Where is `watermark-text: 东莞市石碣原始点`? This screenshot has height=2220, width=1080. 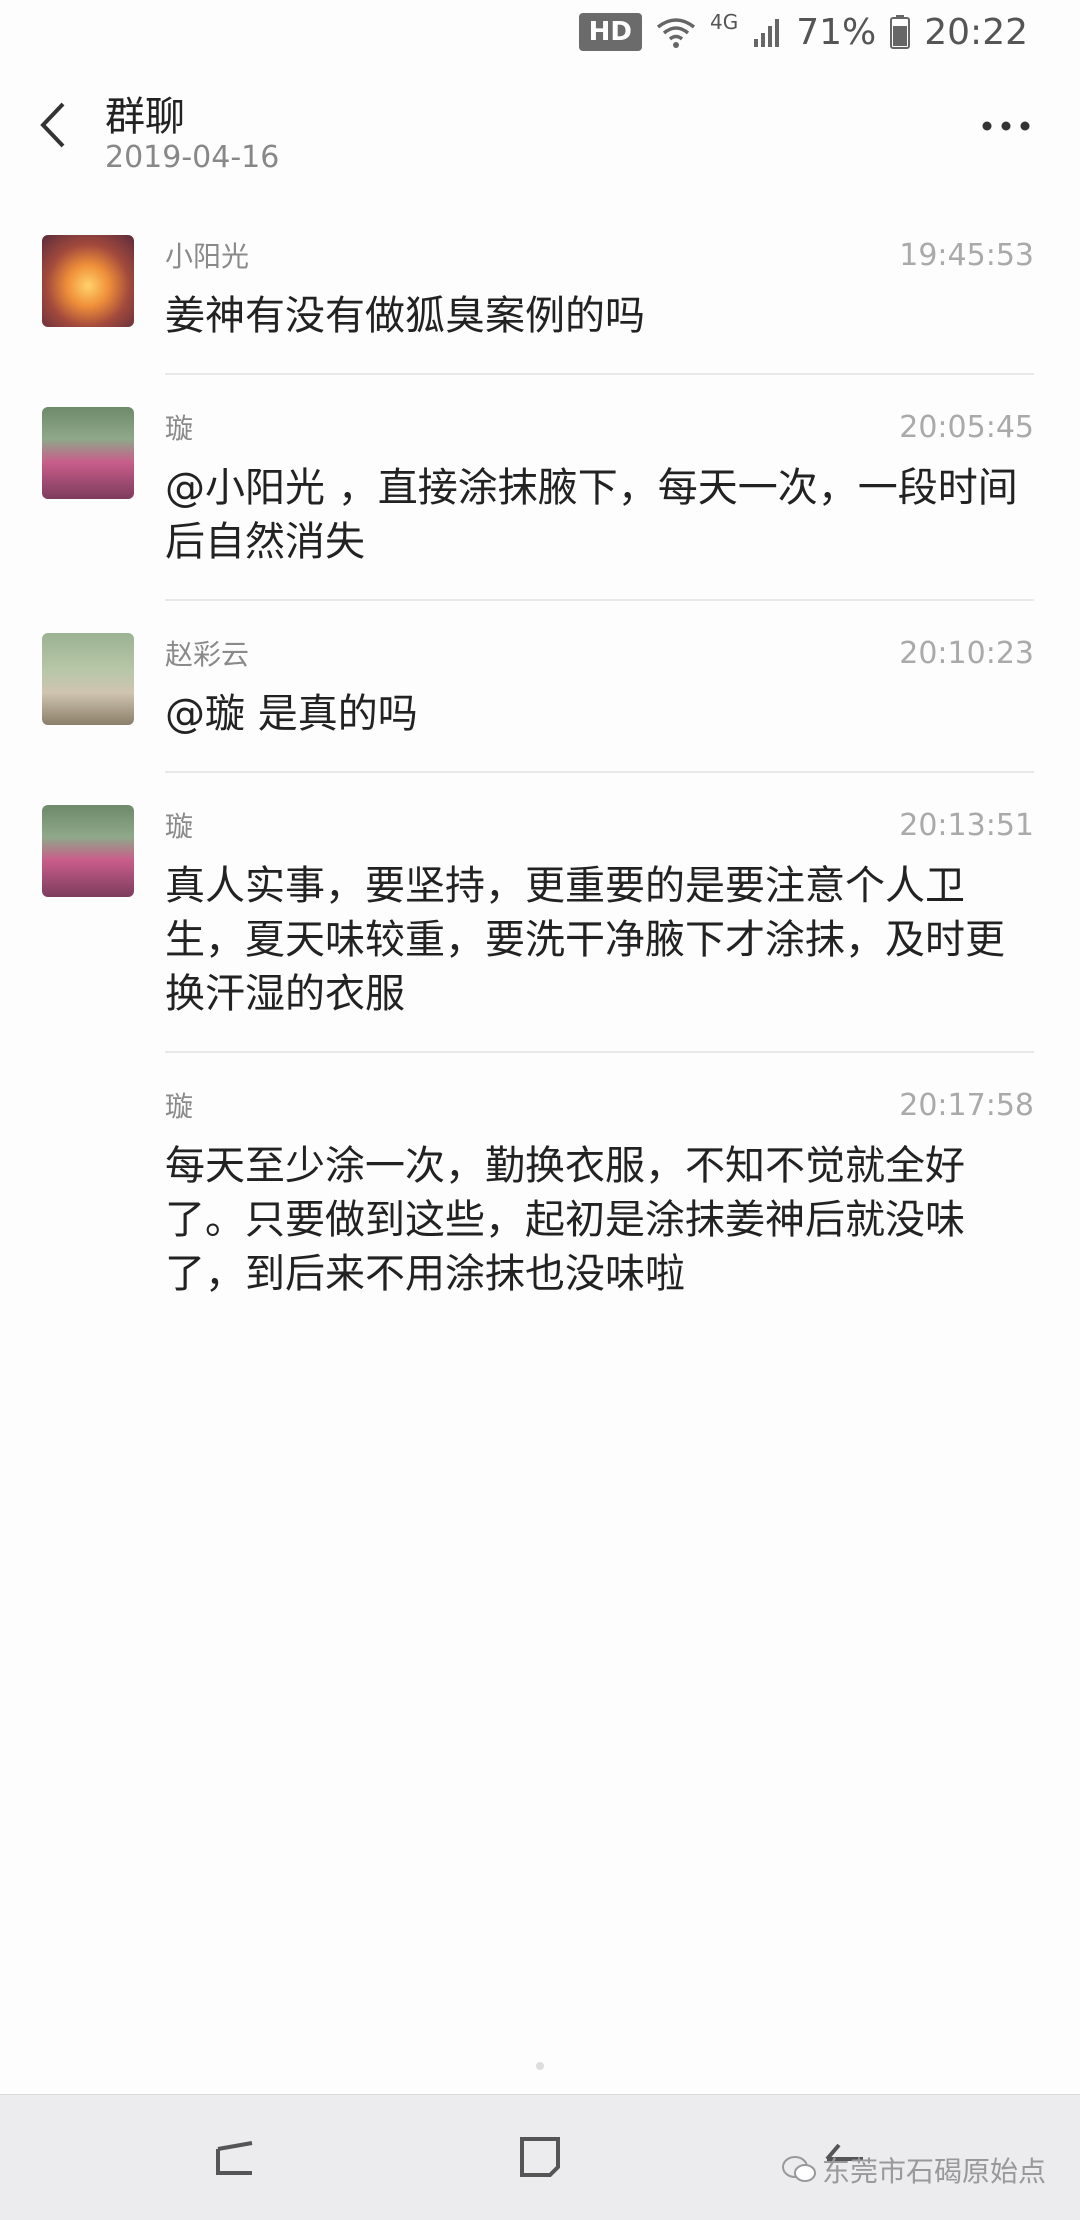
watermark-text: 东莞市石碣原始点 is located at coordinates (933, 2171).